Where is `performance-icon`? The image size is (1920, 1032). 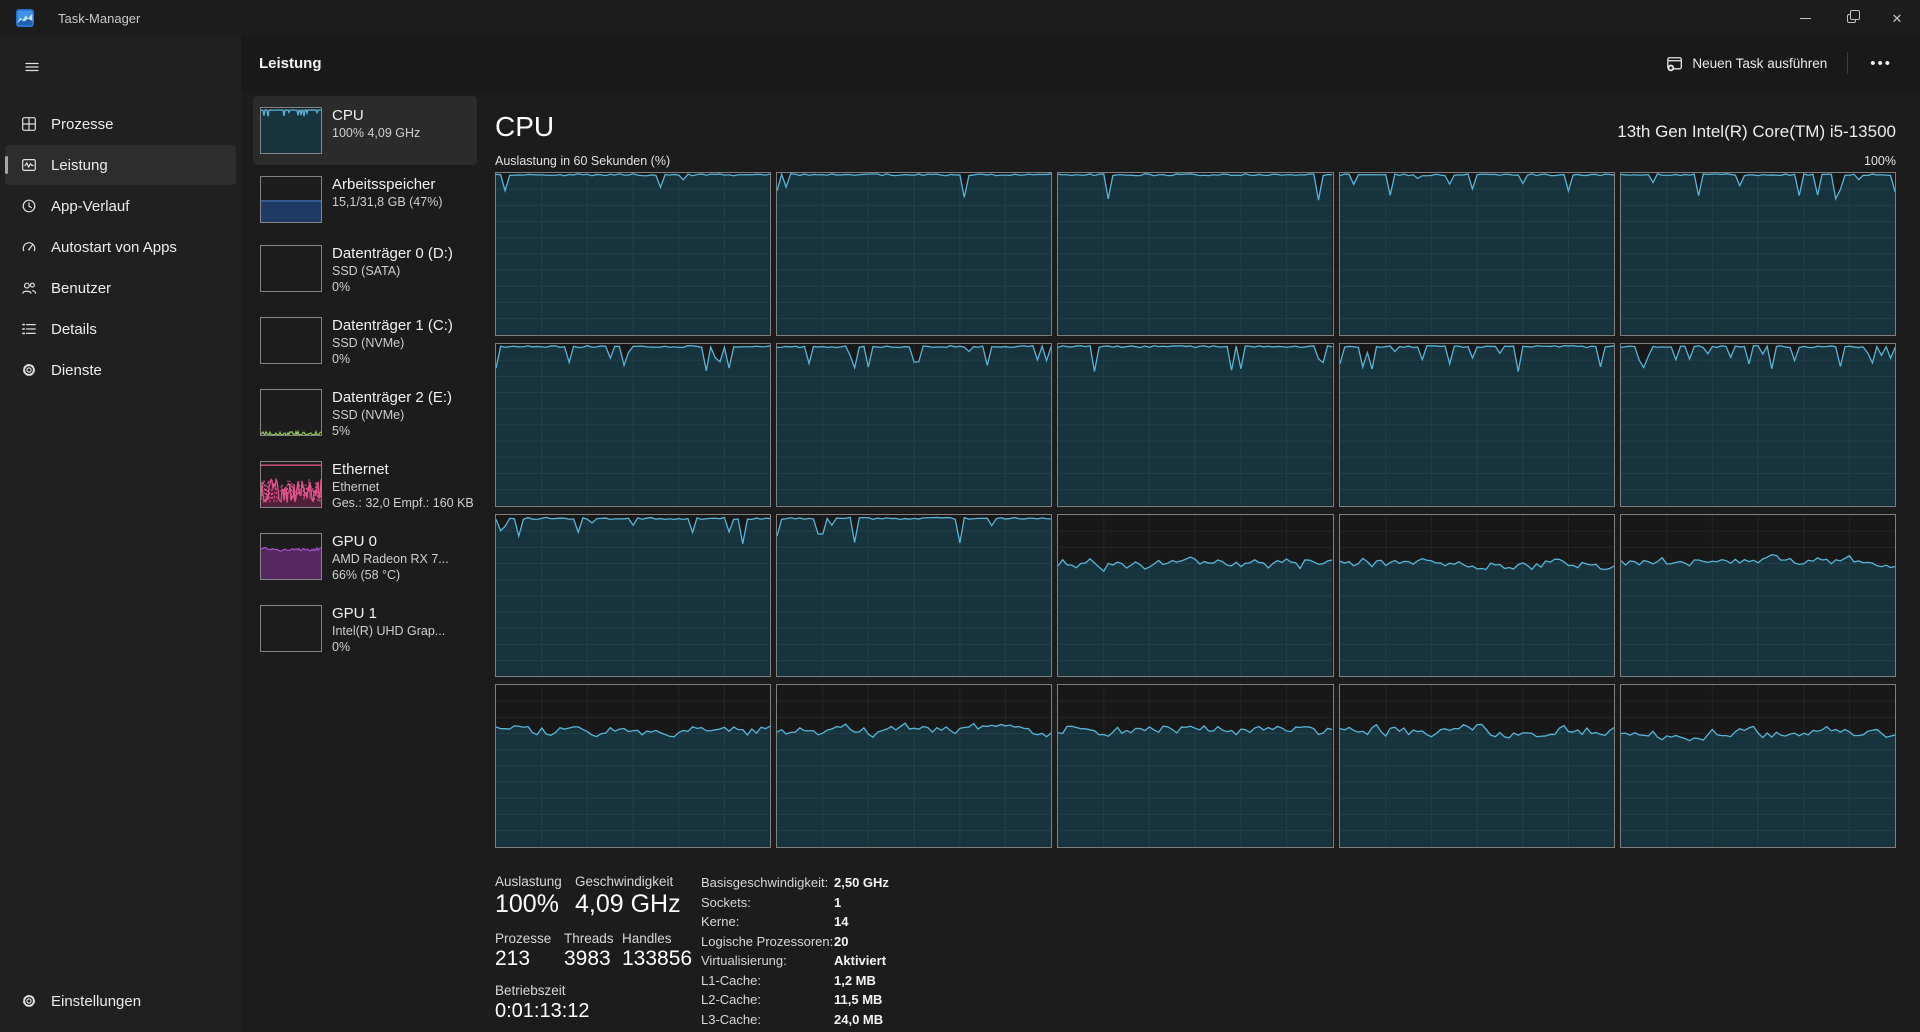 performance-icon is located at coordinates (29, 165).